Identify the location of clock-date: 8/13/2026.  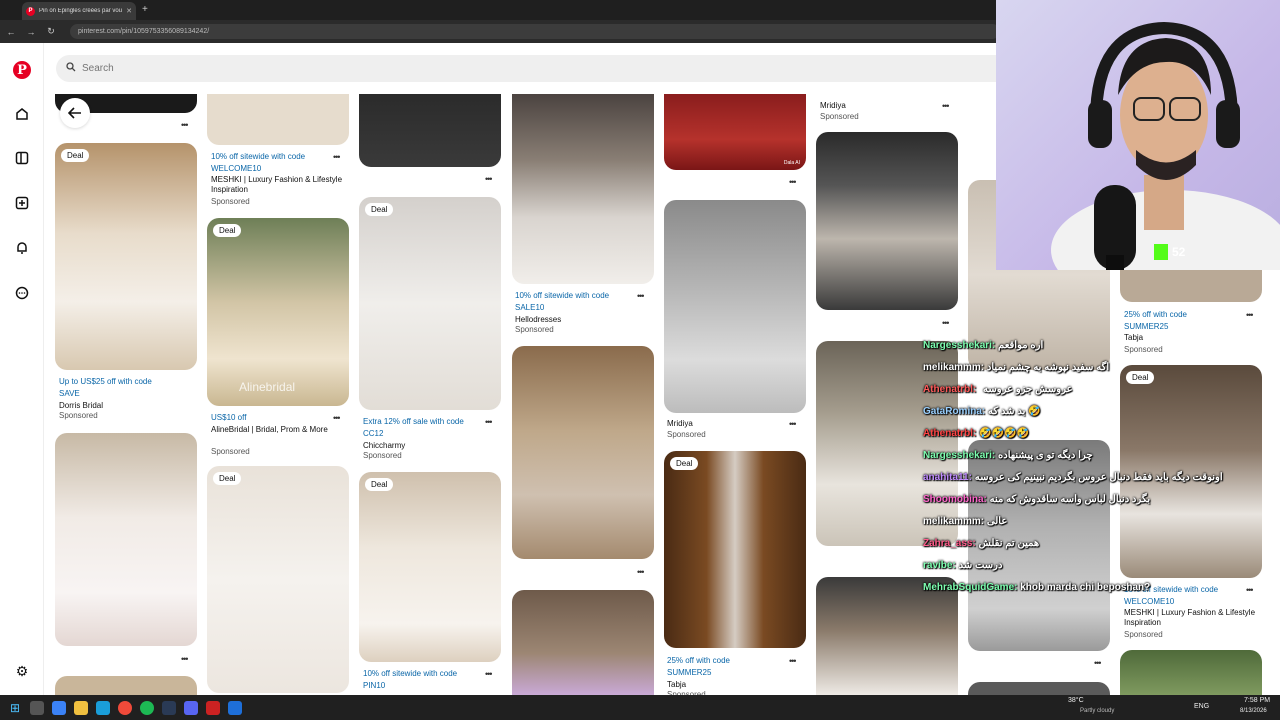
(1253, 711).